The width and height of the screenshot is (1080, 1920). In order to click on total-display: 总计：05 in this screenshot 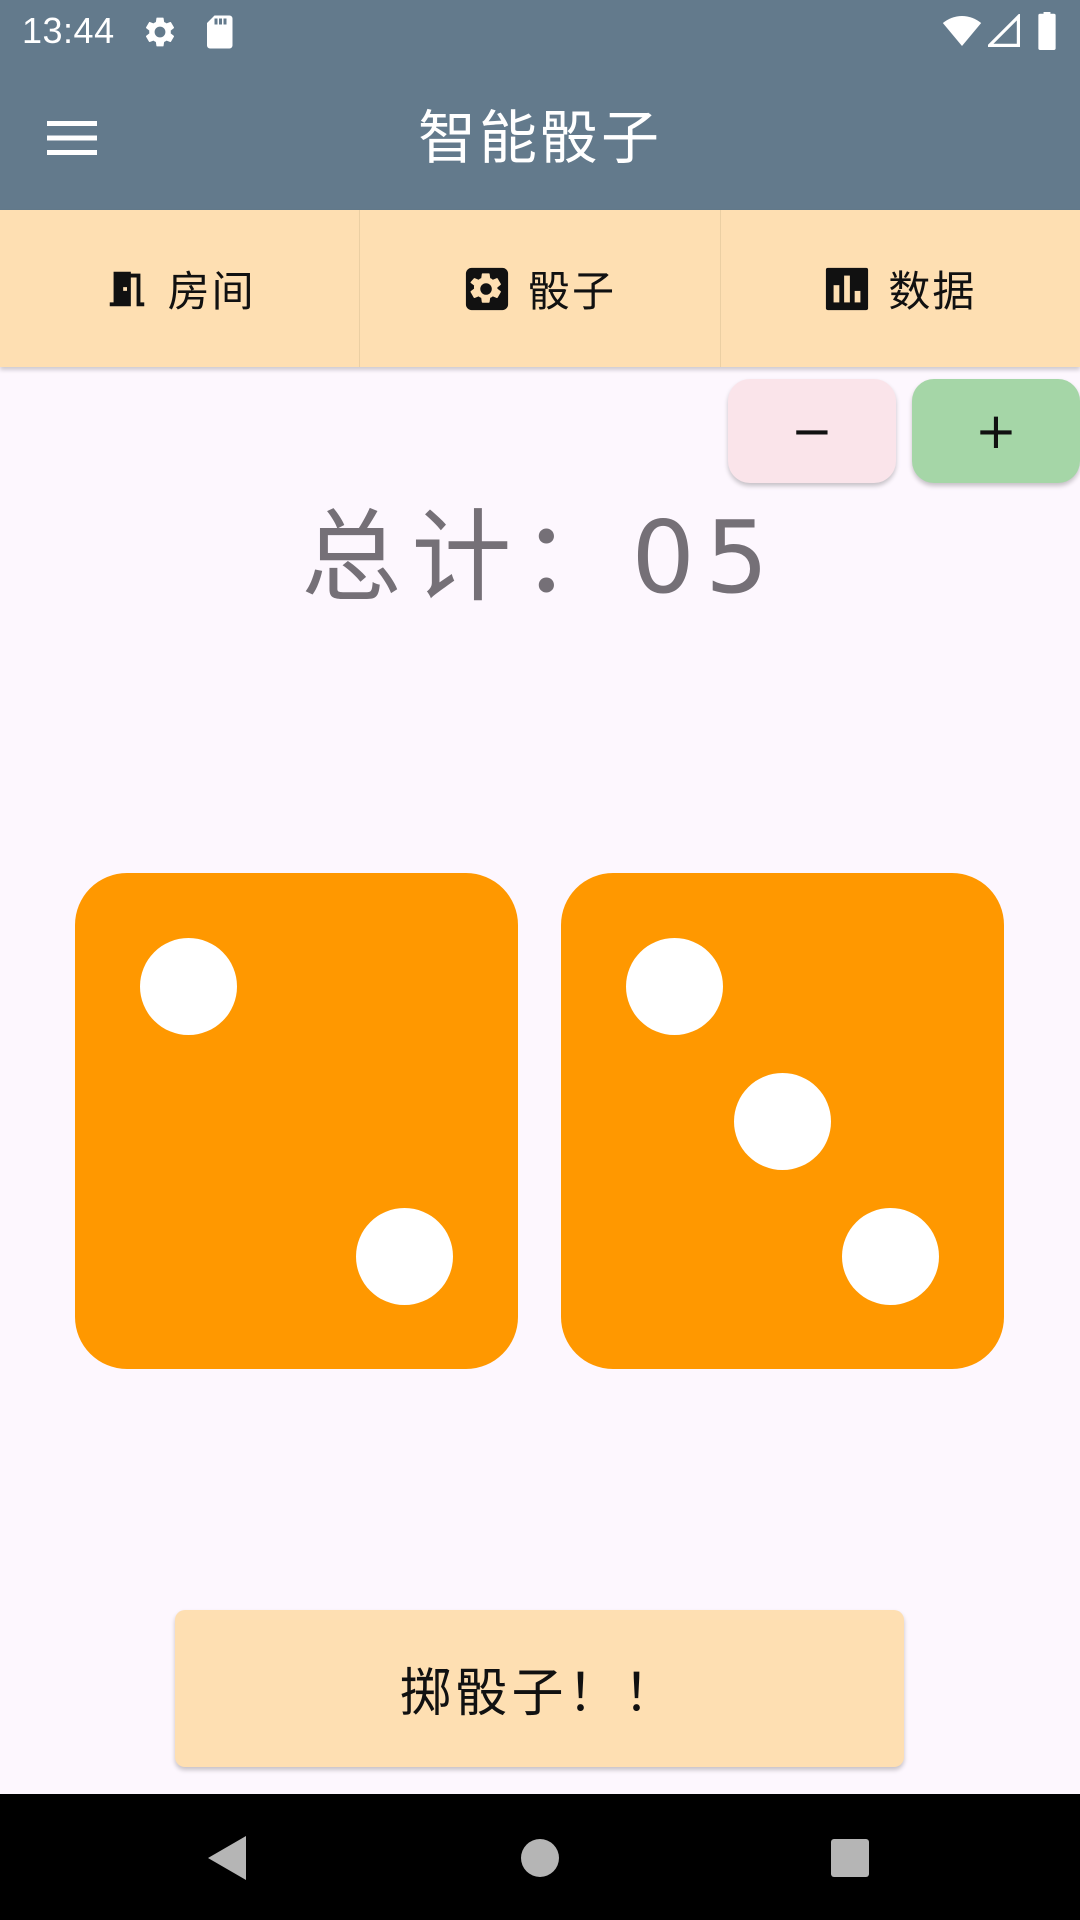, I will do `click(540, 557)`.